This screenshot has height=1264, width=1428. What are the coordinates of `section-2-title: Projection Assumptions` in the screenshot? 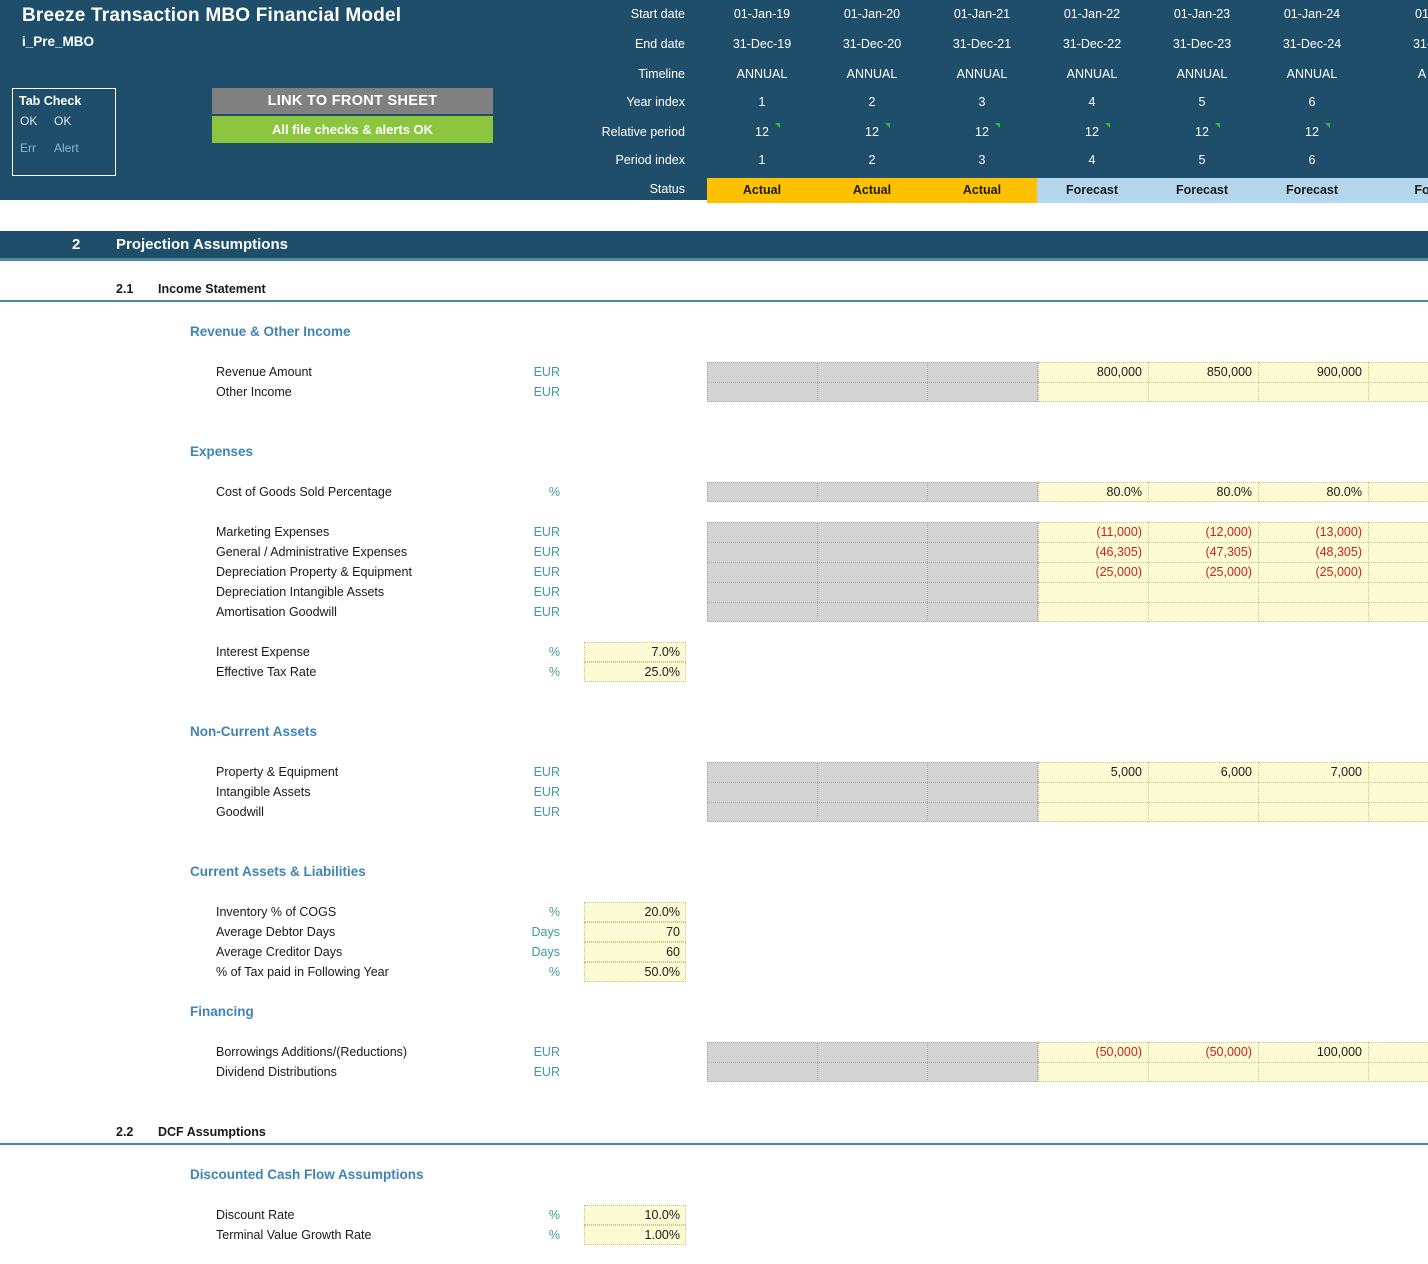 It's located at (202, 244).